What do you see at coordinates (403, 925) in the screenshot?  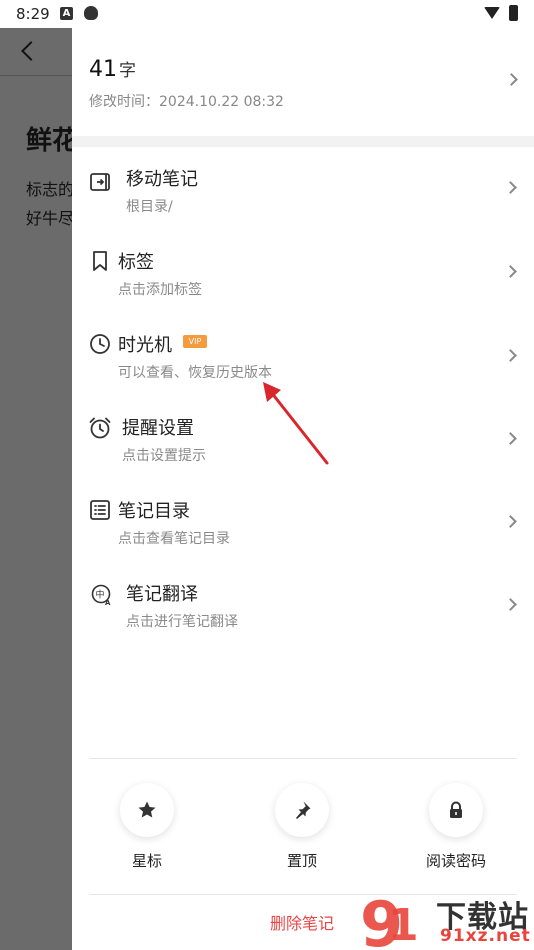 I see `svg-text: 1` at bounding box center [403, 925].